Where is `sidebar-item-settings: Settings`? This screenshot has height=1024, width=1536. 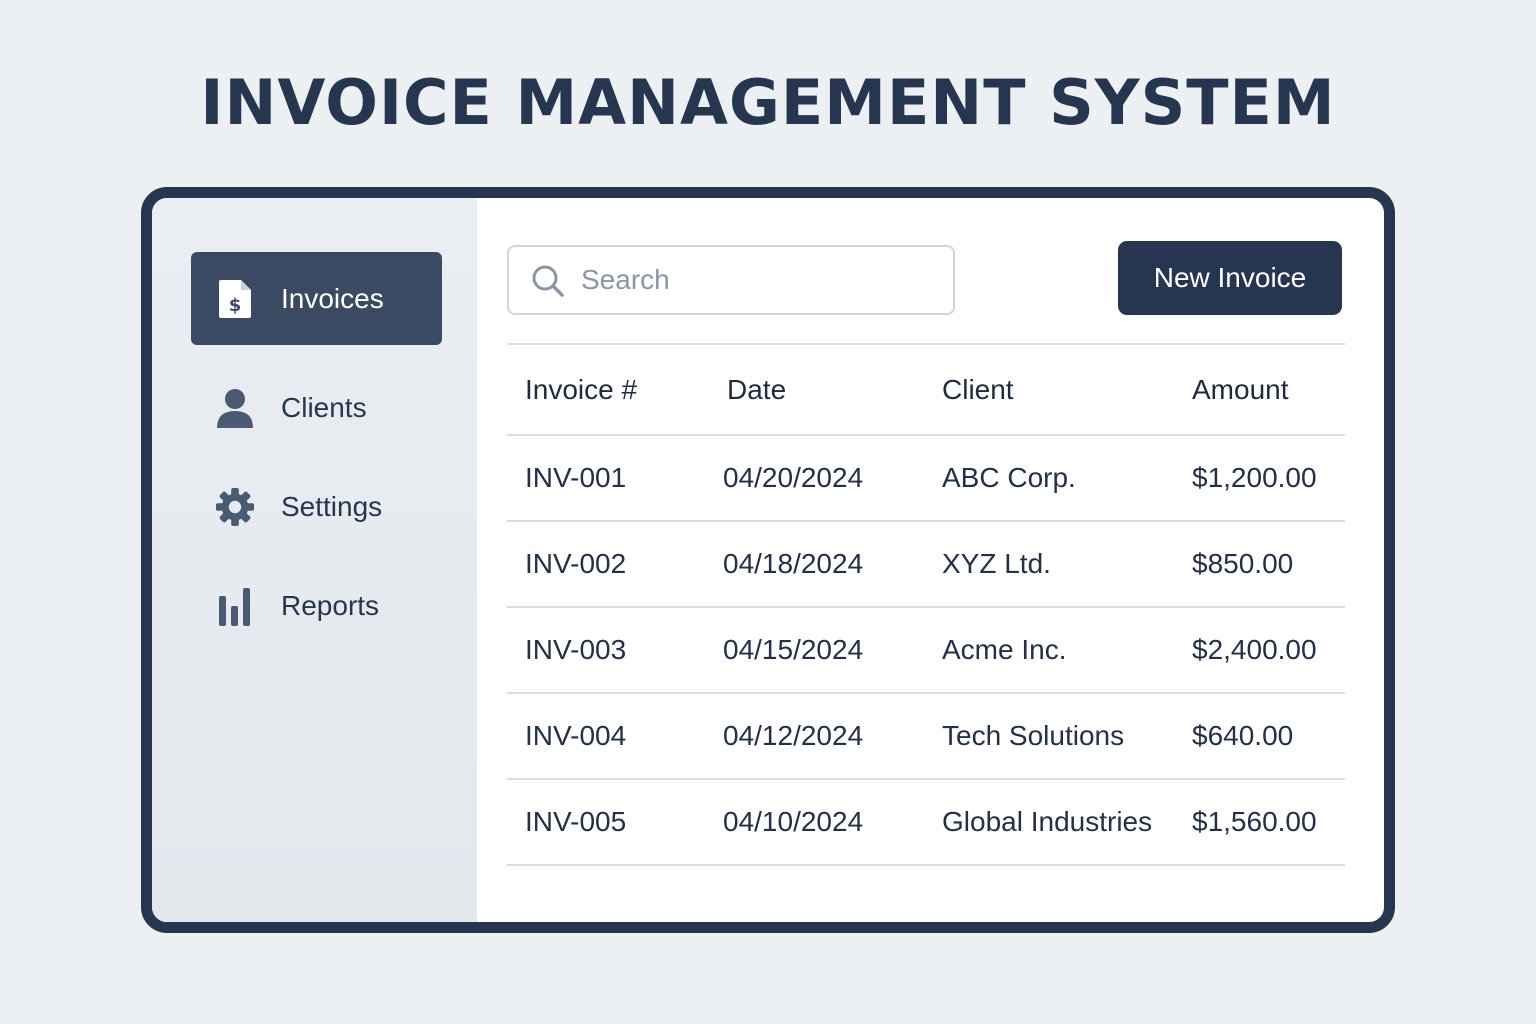 sidebar-item-settings: Settings is located at coordinates (316, 506).